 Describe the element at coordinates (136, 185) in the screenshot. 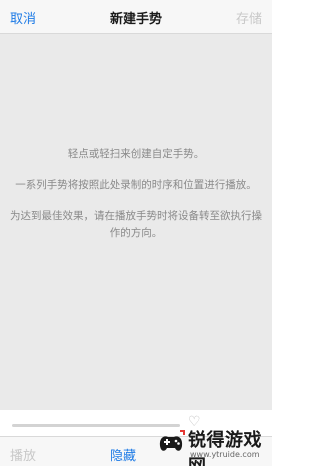

I see `instruction-line-2: 一系列手势将按照此处录制的时序和位置进行播放。` at that location.